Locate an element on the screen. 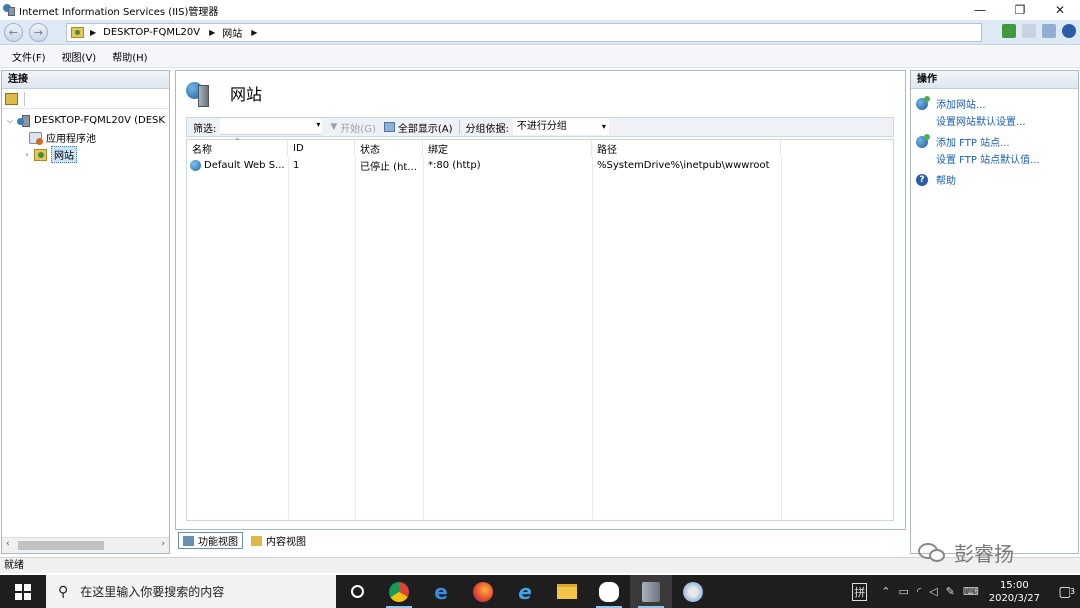 The width and height of the screenshot is (1080, 608). tab-content-view: 内容视图 is located at coordinates (278, 540).